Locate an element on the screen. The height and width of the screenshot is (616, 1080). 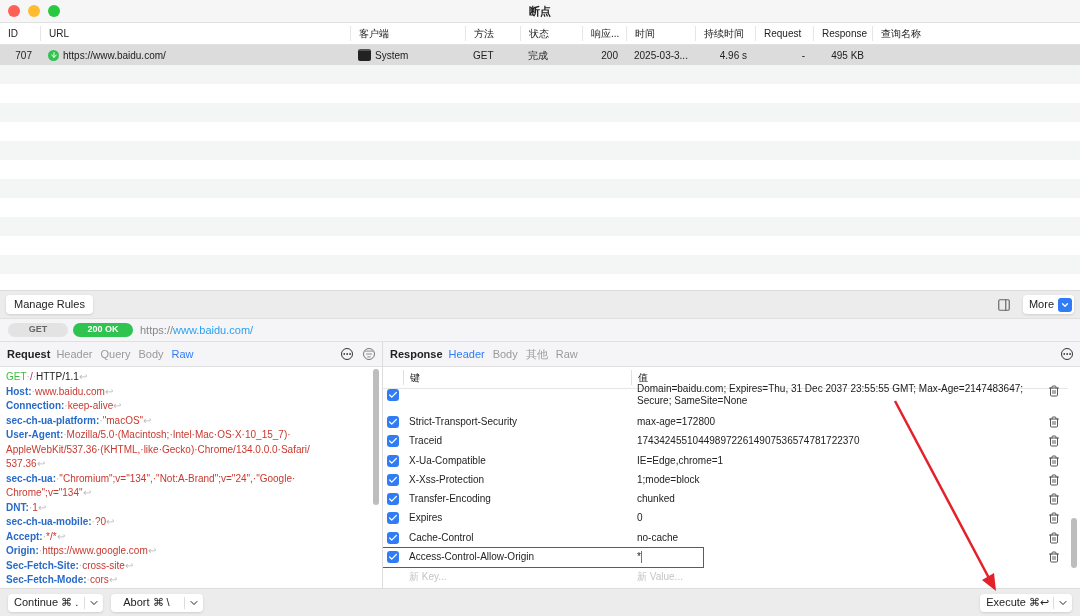
method-badge: GET is located at coordinates (38, 330).